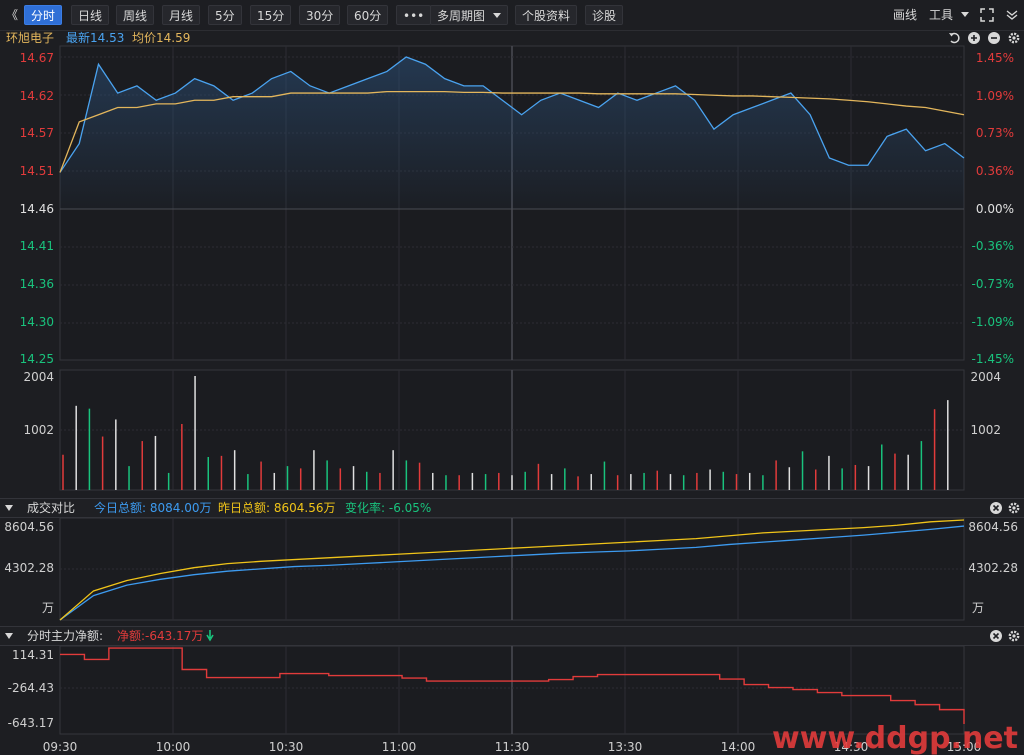 This screenshot has width=1024, height=755. I want to click on multi-period-dropdown: 多周期图, so click(469, 15).